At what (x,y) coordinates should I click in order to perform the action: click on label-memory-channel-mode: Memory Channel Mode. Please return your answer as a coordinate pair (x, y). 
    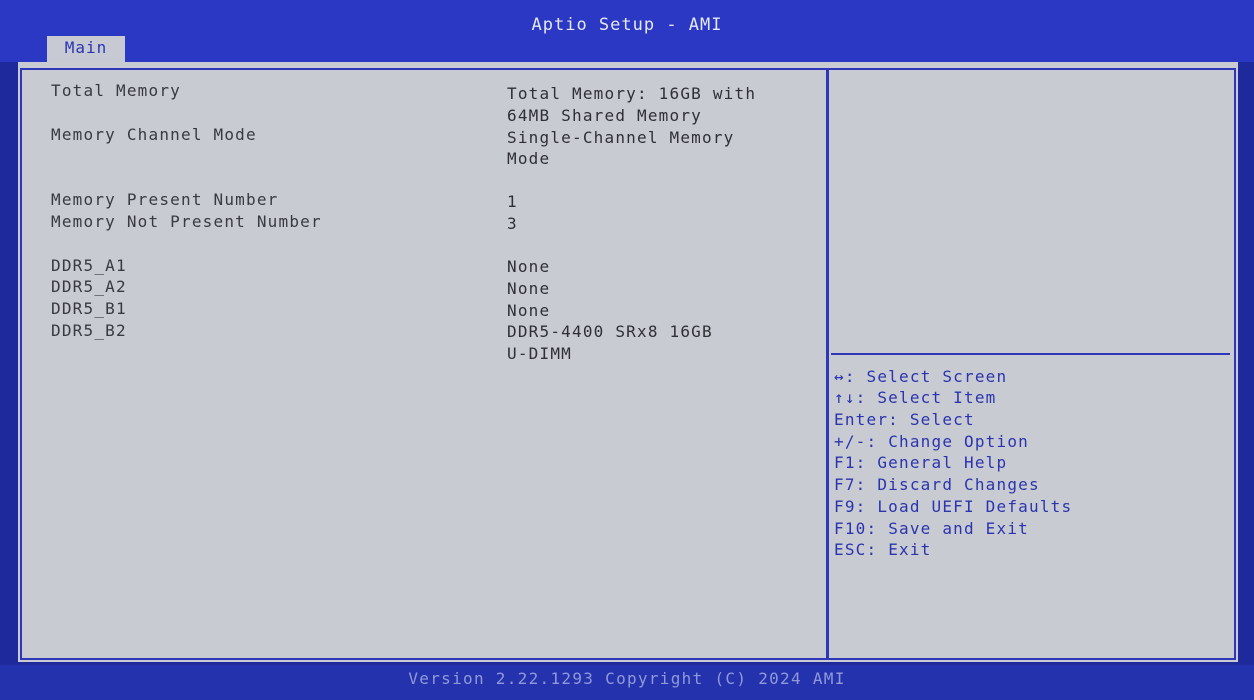
    Looking at the image, I should click on (154, 135).